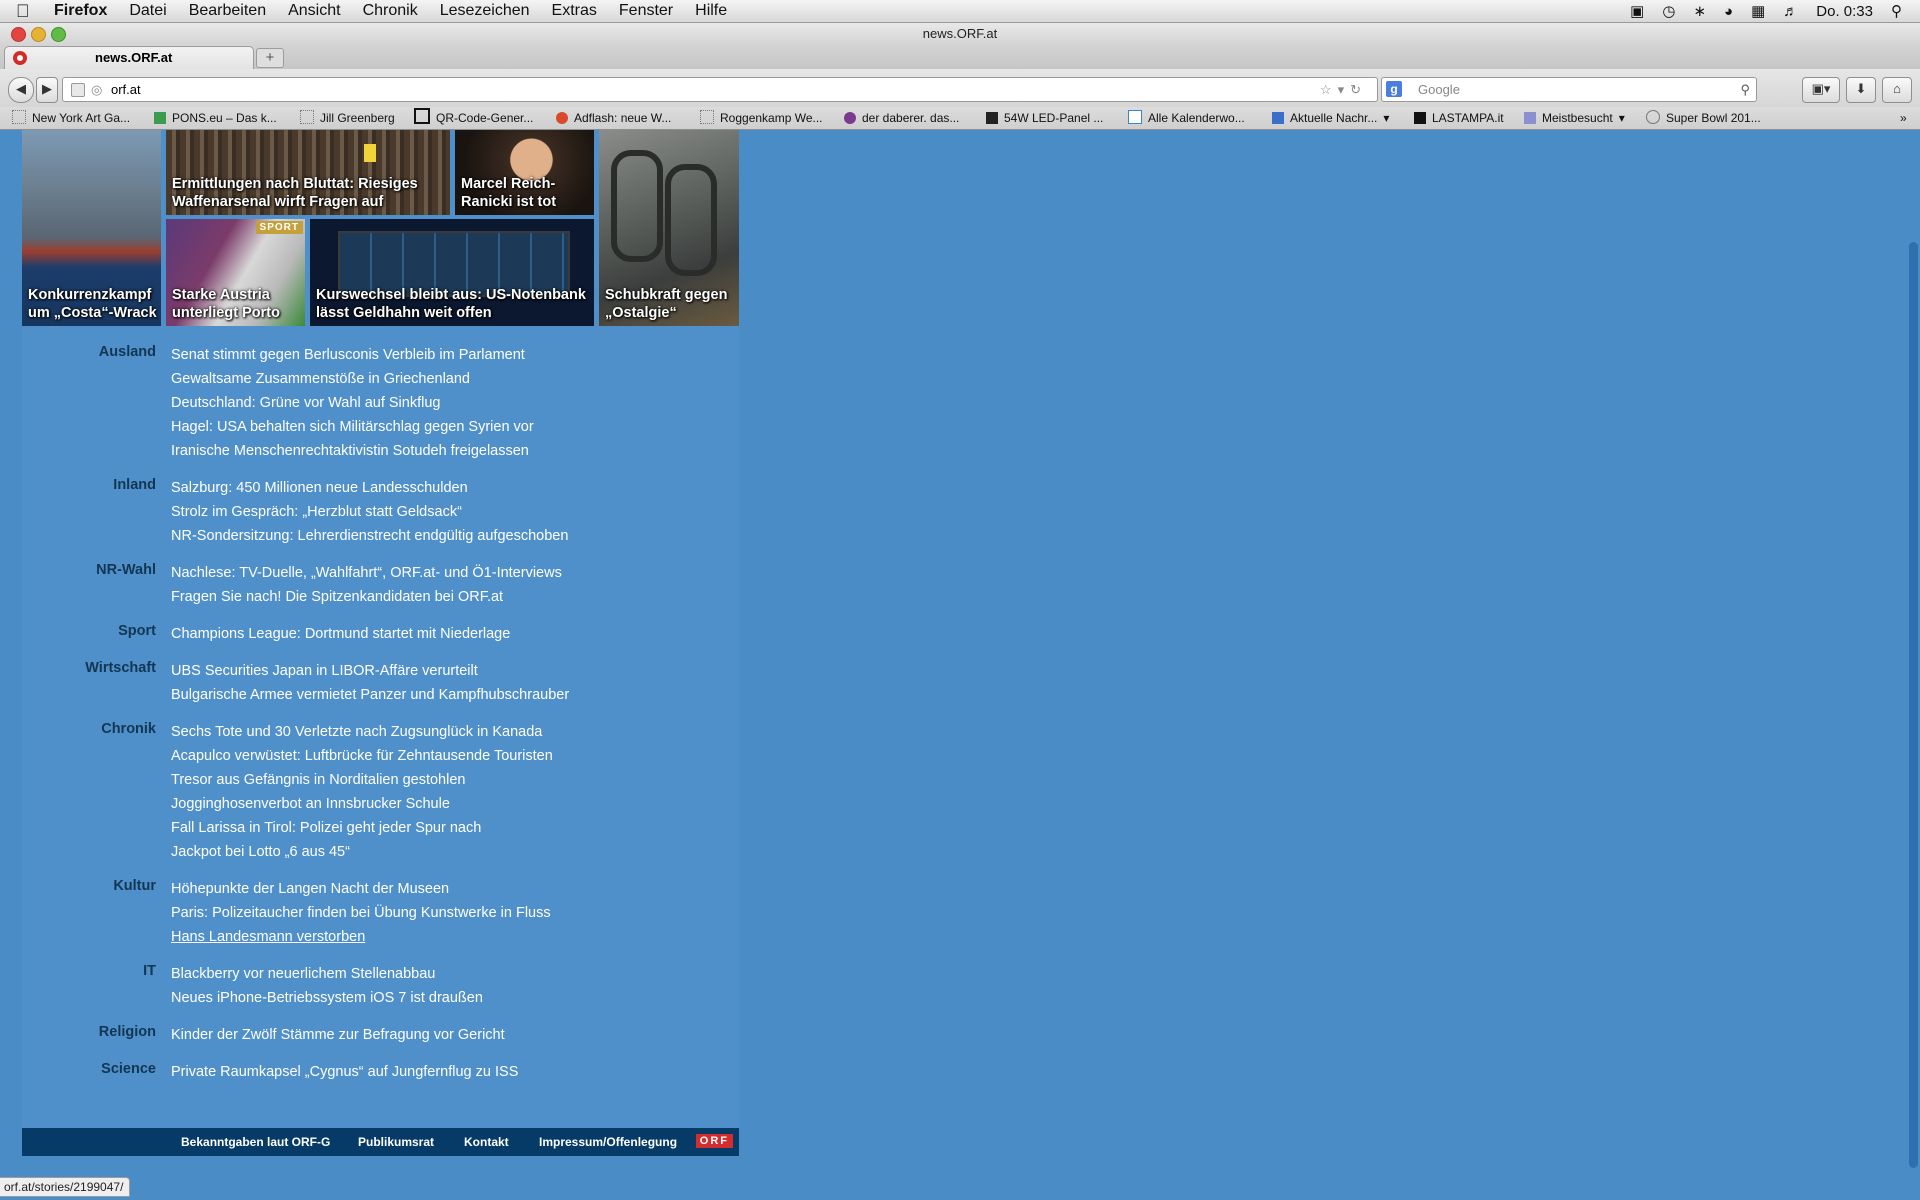 The image size is (1920, 1200). What do you see at coordinates (485, 11) in the screenshot?
I see `menu-lesezeichen: Lesezeichen` at bounding box center [485, 11].